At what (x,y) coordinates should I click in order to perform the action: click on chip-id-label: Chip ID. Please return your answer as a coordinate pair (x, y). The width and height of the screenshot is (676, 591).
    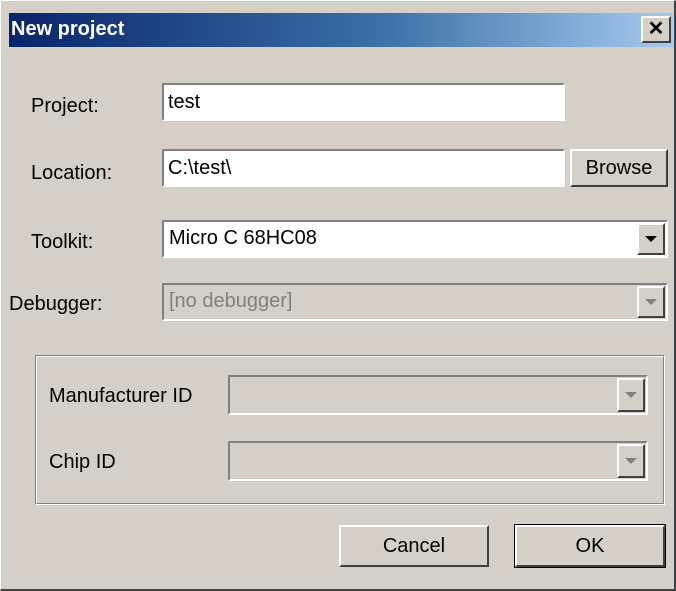
    Looking at the image, I should click on (82, 462).